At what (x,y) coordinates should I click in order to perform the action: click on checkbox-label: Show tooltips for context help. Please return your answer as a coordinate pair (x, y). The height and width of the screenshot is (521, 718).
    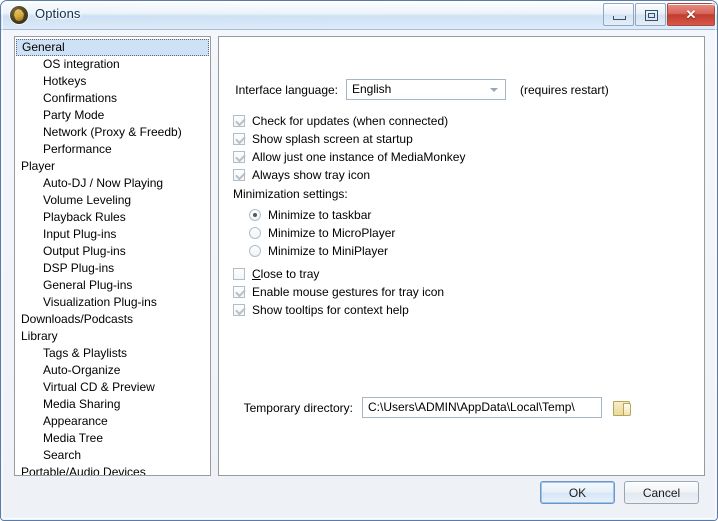
    Looking at the image, I should click on (330, 310).